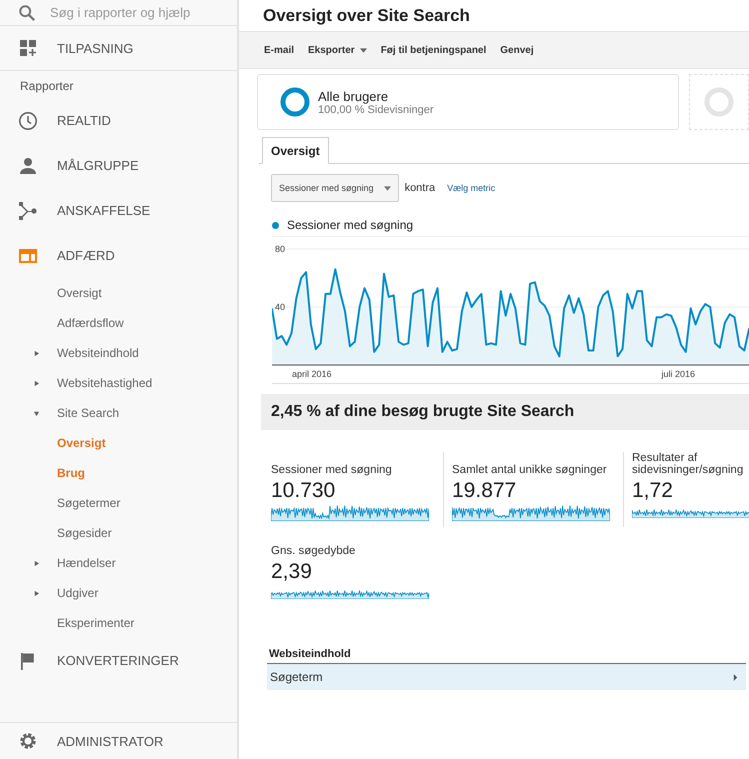 The height and width of the screenshot is (759, 749). I want to click on choose-metric-link: Vælg metric, so click(471, 188).